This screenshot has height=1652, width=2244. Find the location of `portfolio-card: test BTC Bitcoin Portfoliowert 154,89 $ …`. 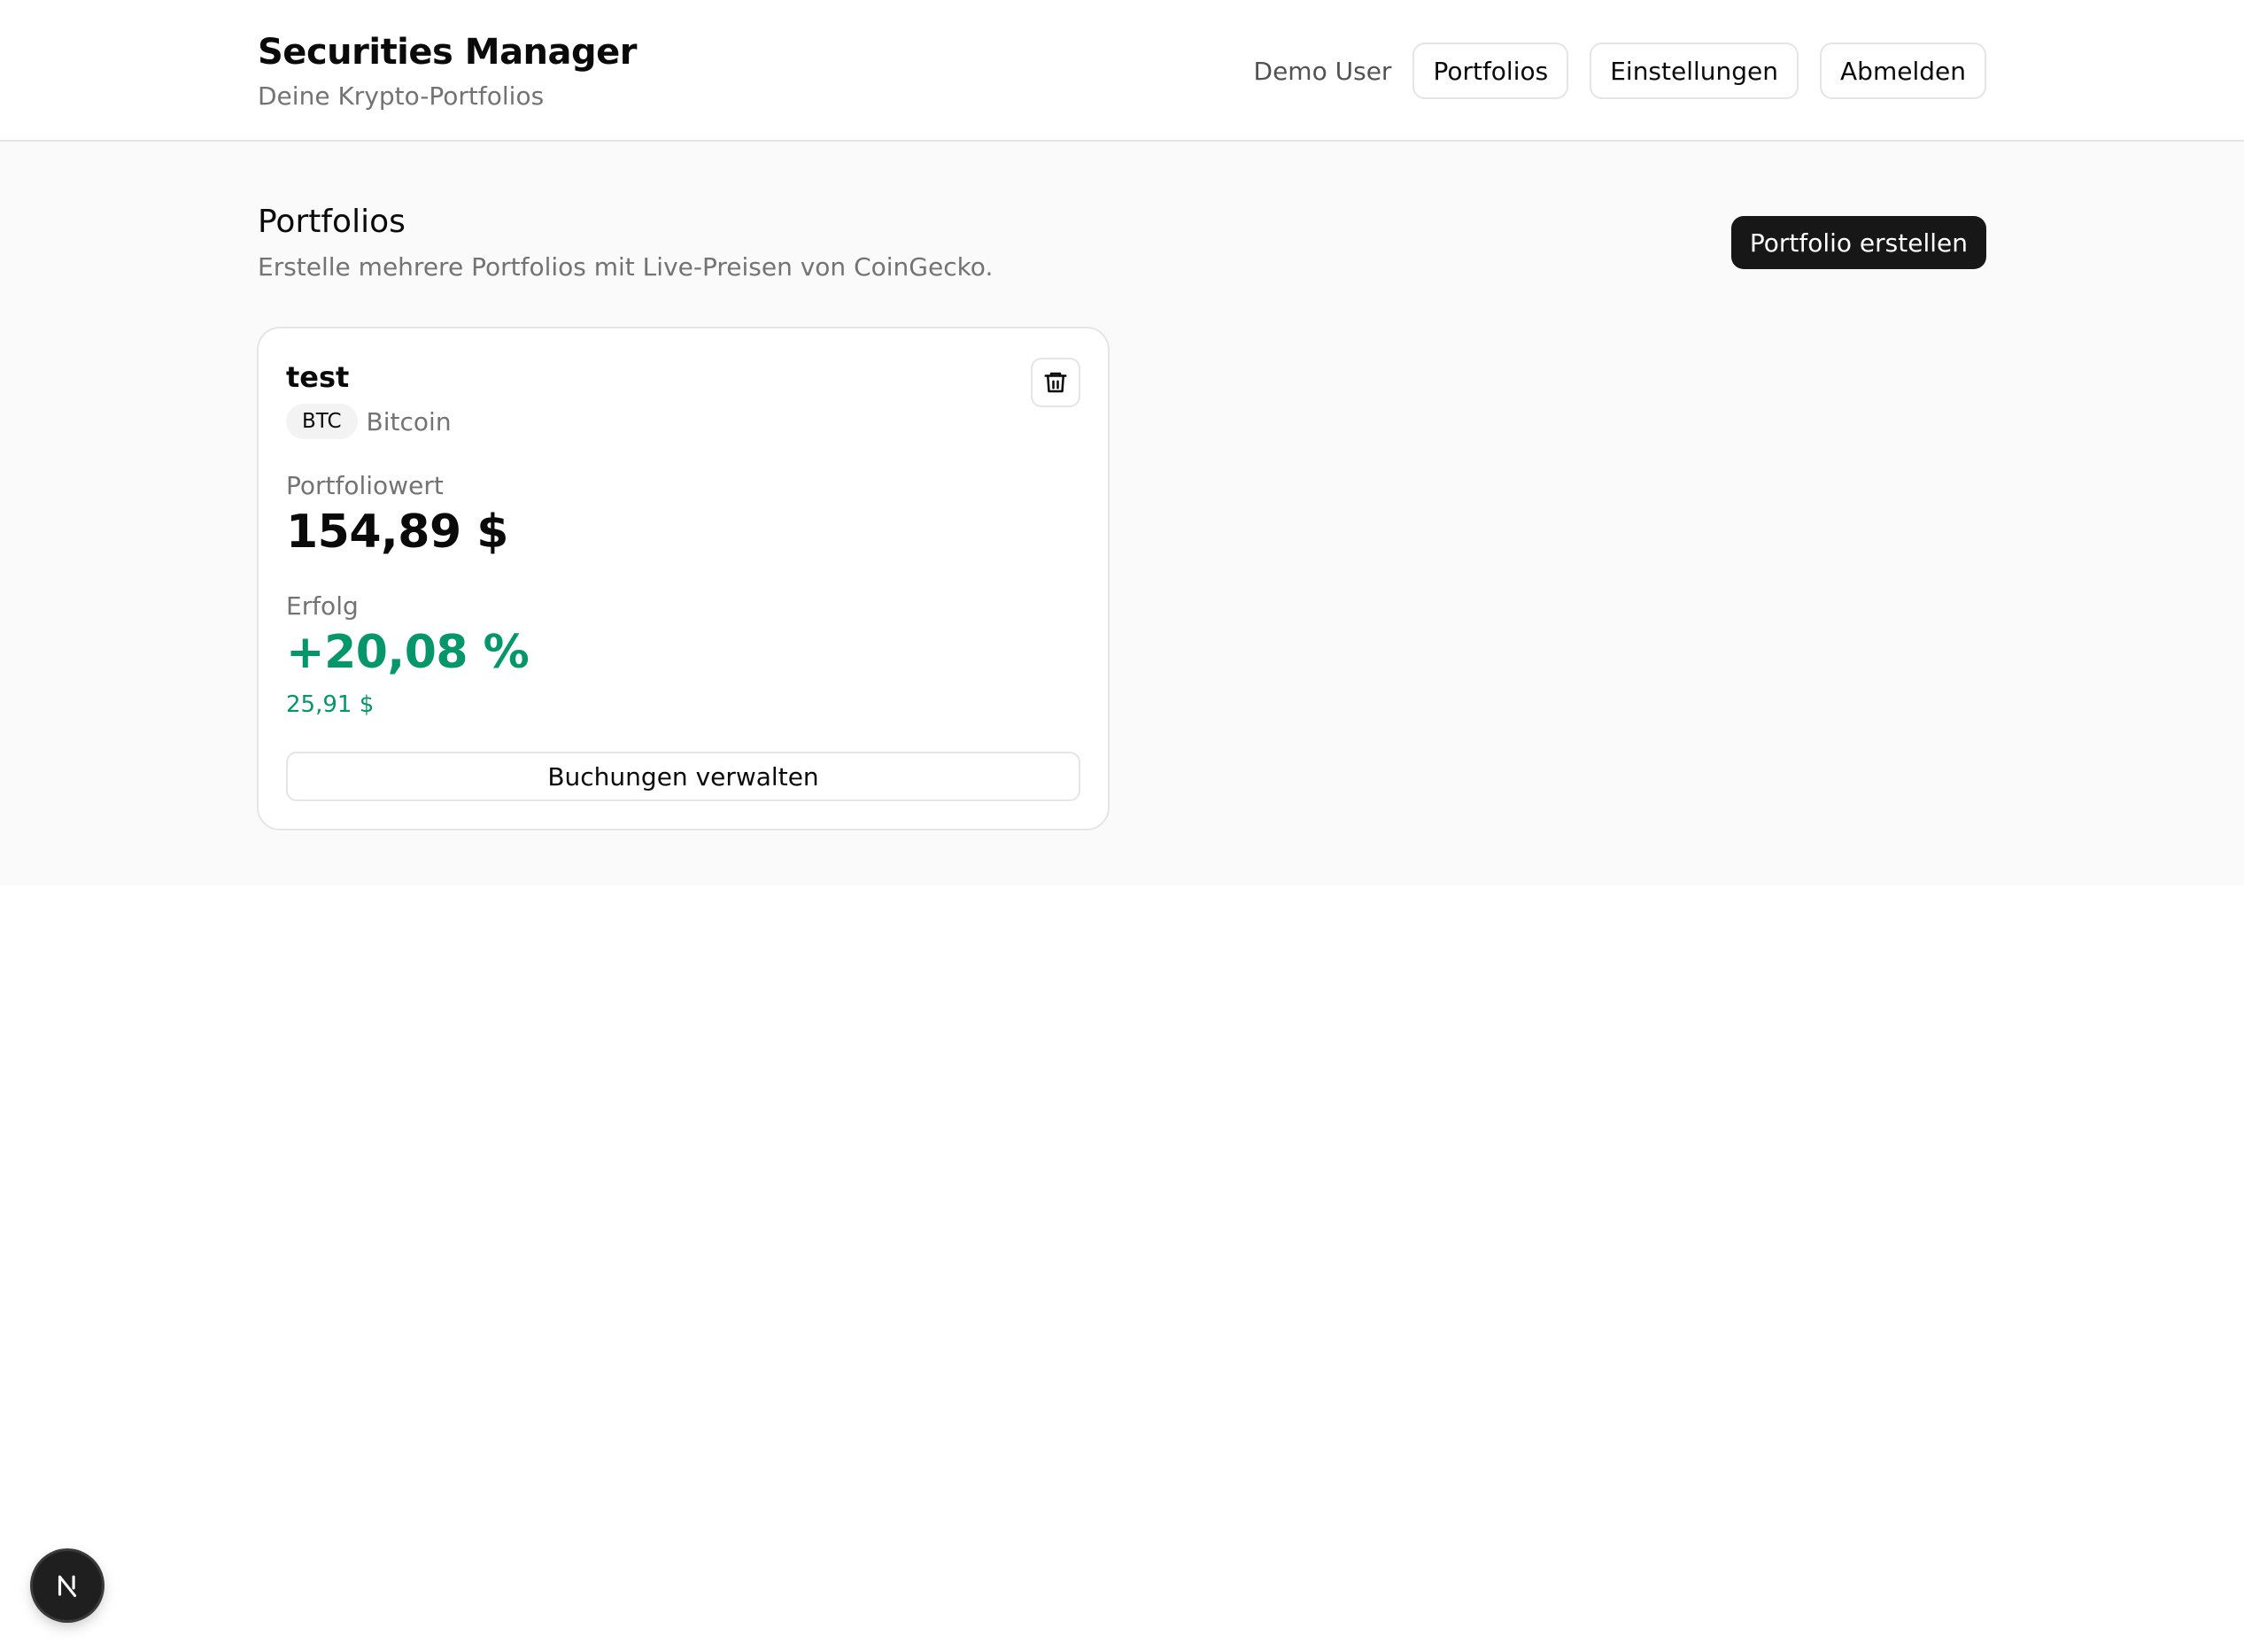

portfolio-card: test BTC Bitcoin Portfoliowert 154,89 $ … is located at coordinates (683, 578).